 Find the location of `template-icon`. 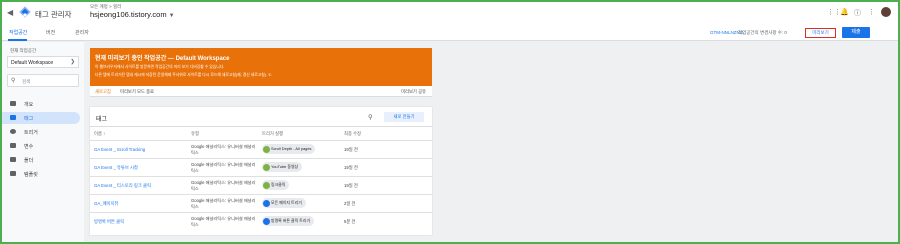

template-icon is located at coordinates (13, 173).